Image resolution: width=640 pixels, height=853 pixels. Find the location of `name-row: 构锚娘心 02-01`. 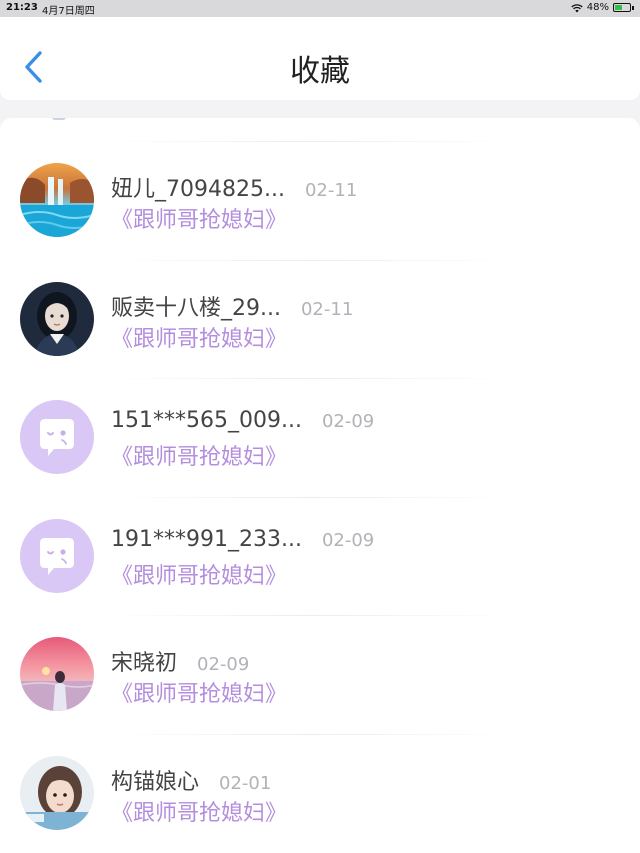

name-row: 构锚娘心 02-01 is located at coordinates (191, 780).